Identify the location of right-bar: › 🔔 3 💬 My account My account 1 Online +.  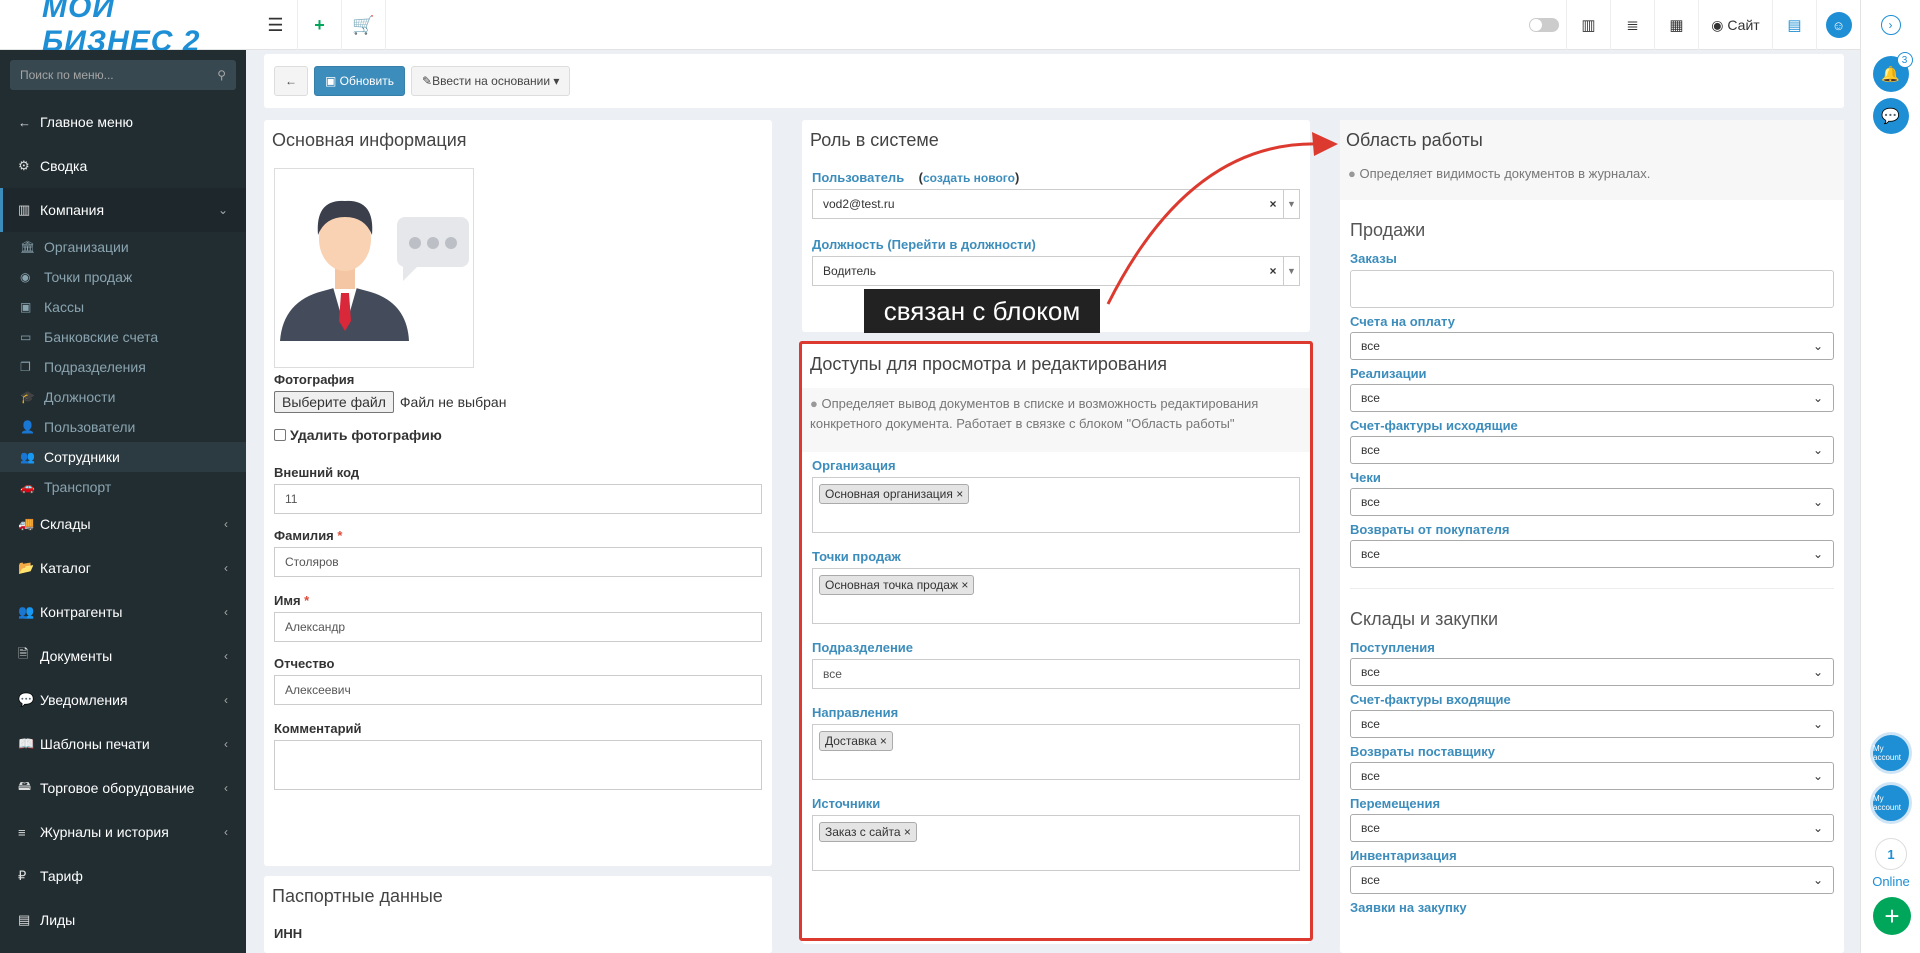
(1890, 476).